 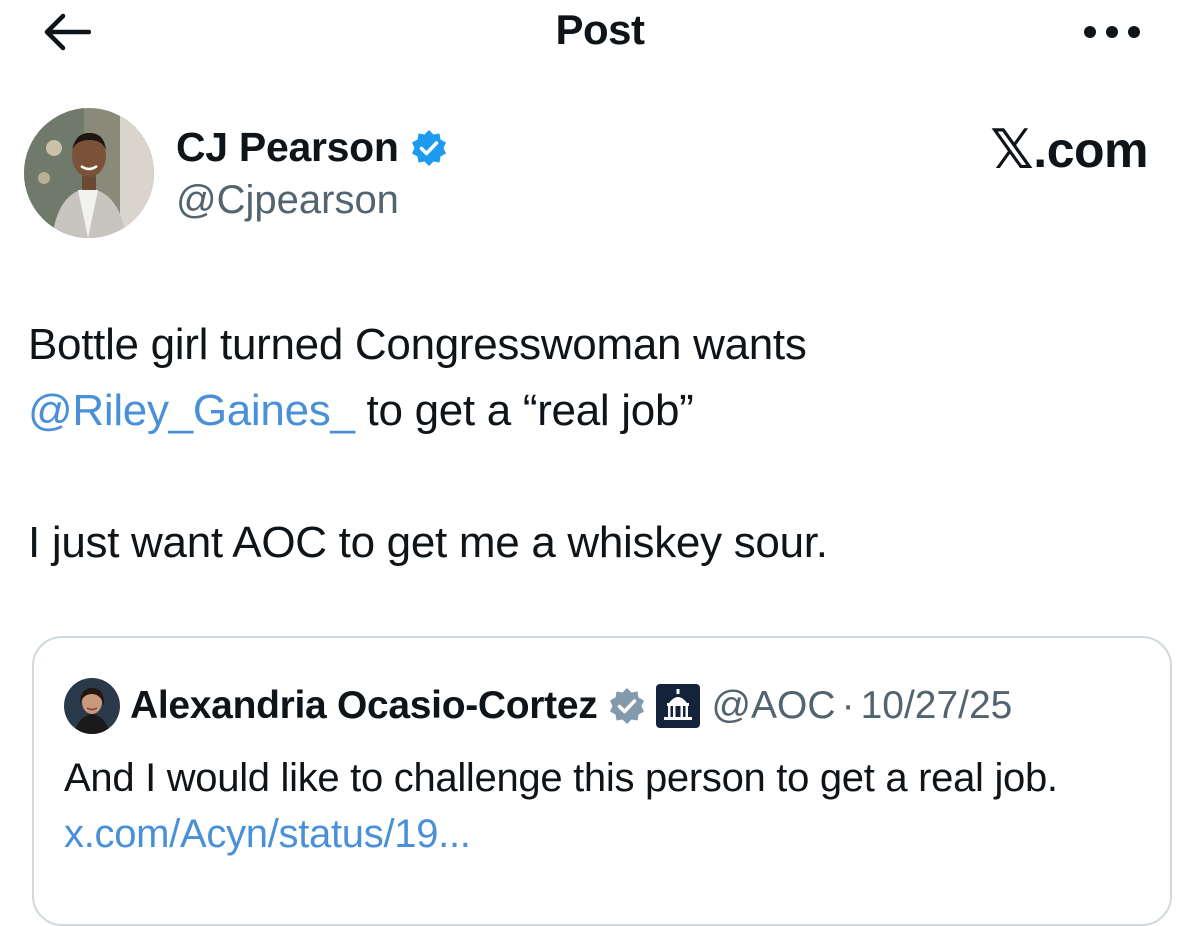 I want to click on more-horizontal-icon, so click(x=1112, y=34).